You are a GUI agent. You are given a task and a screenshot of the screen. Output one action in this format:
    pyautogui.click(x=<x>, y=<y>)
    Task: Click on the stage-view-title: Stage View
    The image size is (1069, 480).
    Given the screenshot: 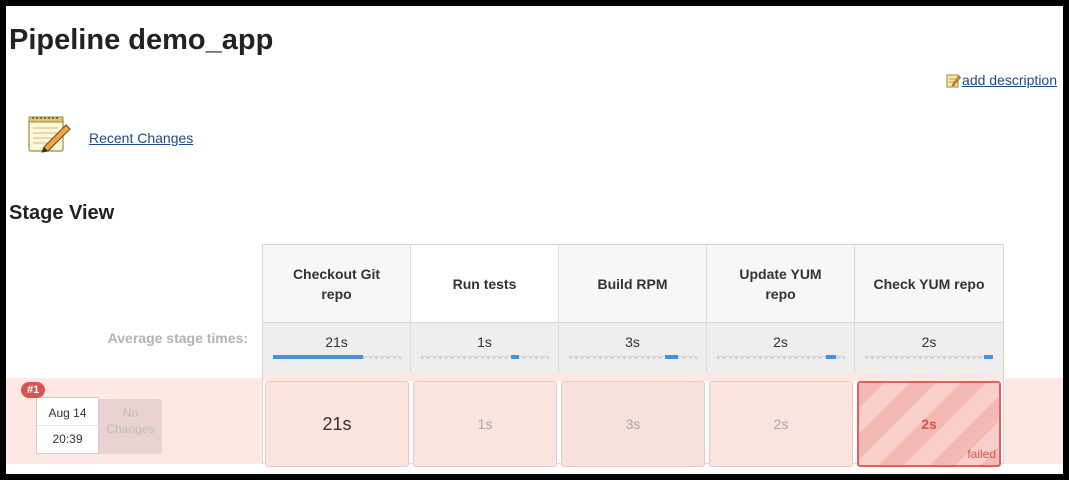 What is the action you would take?
    pyautogui.click(x=62, y=213)
    